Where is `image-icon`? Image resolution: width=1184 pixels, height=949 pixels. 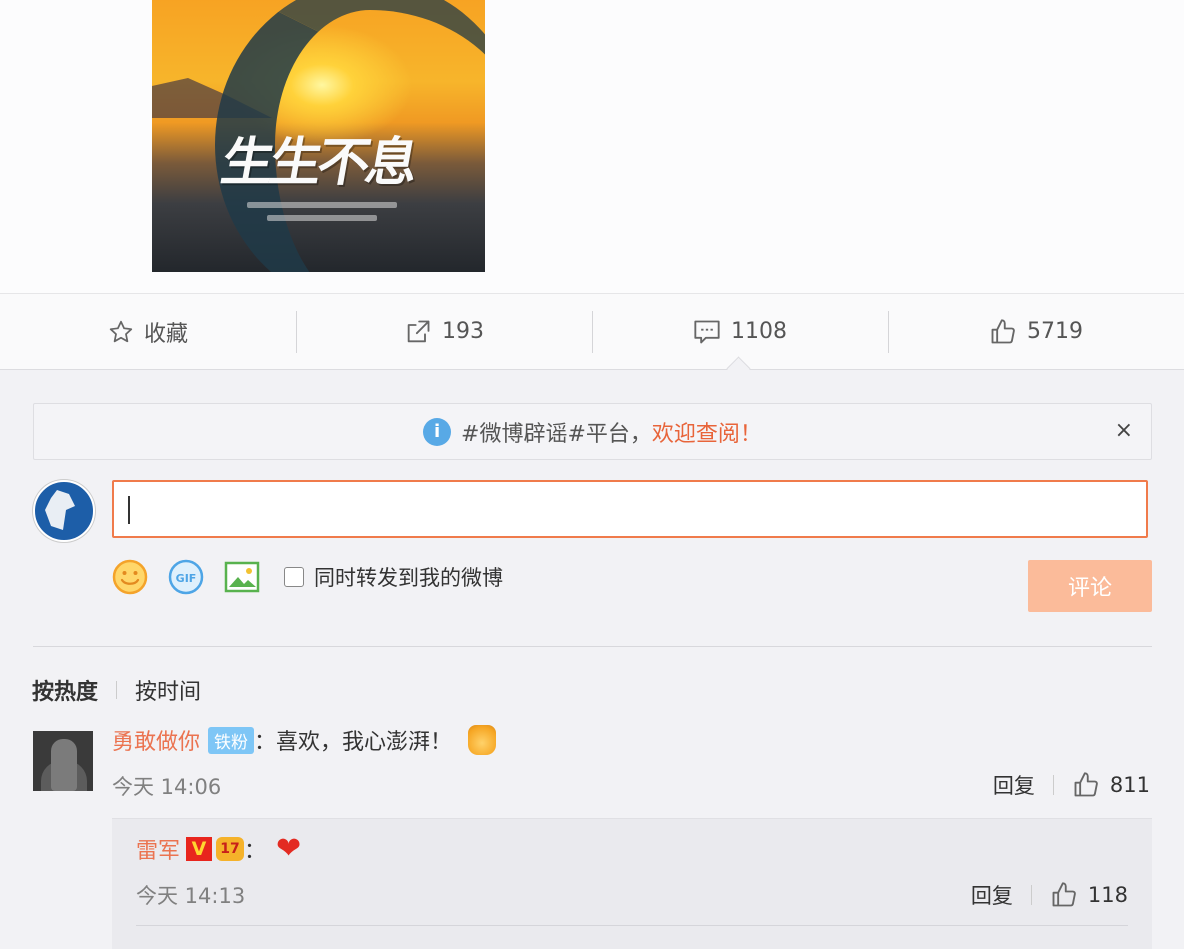 image-icon is located at coordinates (242, 577).